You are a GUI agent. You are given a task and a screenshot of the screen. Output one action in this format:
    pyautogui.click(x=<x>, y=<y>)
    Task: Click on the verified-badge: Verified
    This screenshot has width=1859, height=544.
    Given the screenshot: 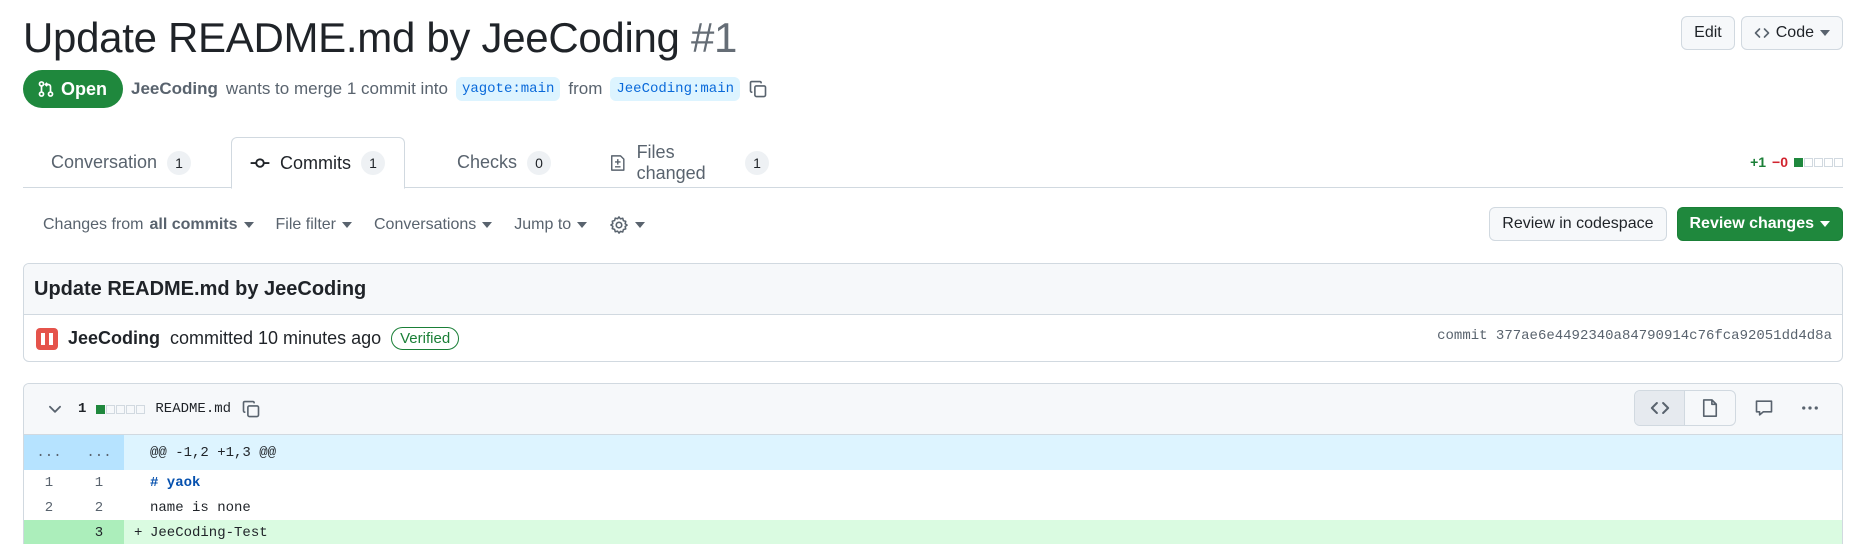 What is the action you would take?
    pyautogui.click(x=425, y=338)
    